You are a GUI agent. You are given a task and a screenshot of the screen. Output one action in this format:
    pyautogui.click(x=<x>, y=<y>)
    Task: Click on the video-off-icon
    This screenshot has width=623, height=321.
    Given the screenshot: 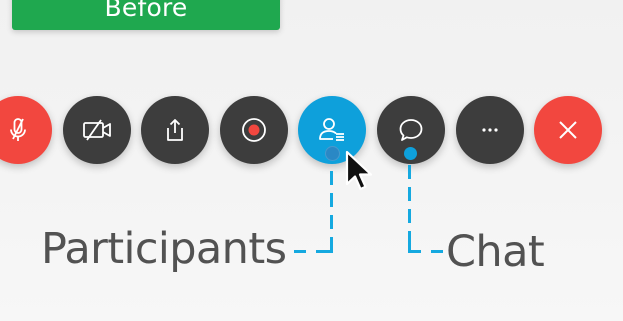 What is the action you would take?
    pyautogui.click(x=97, y=130)
    